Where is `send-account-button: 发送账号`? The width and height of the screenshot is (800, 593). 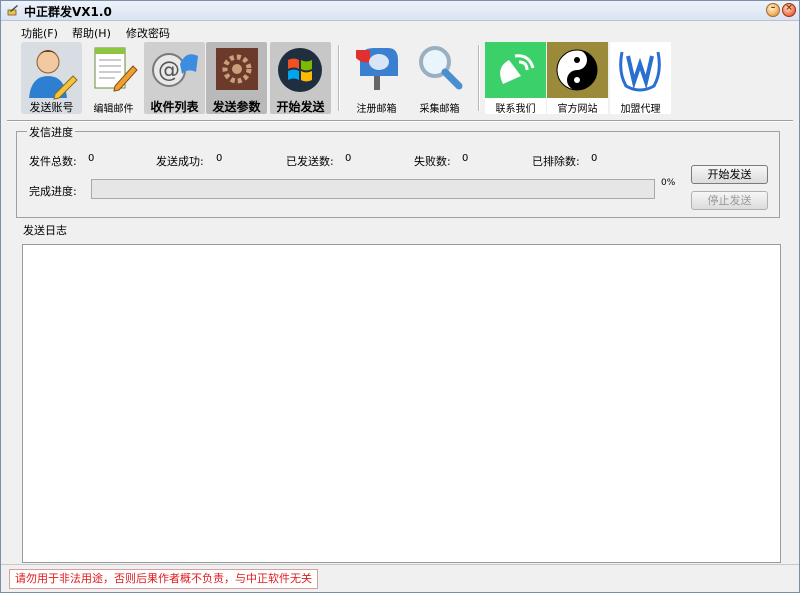
send-account-button: 发送账号 is located at coordinates (51, 78).